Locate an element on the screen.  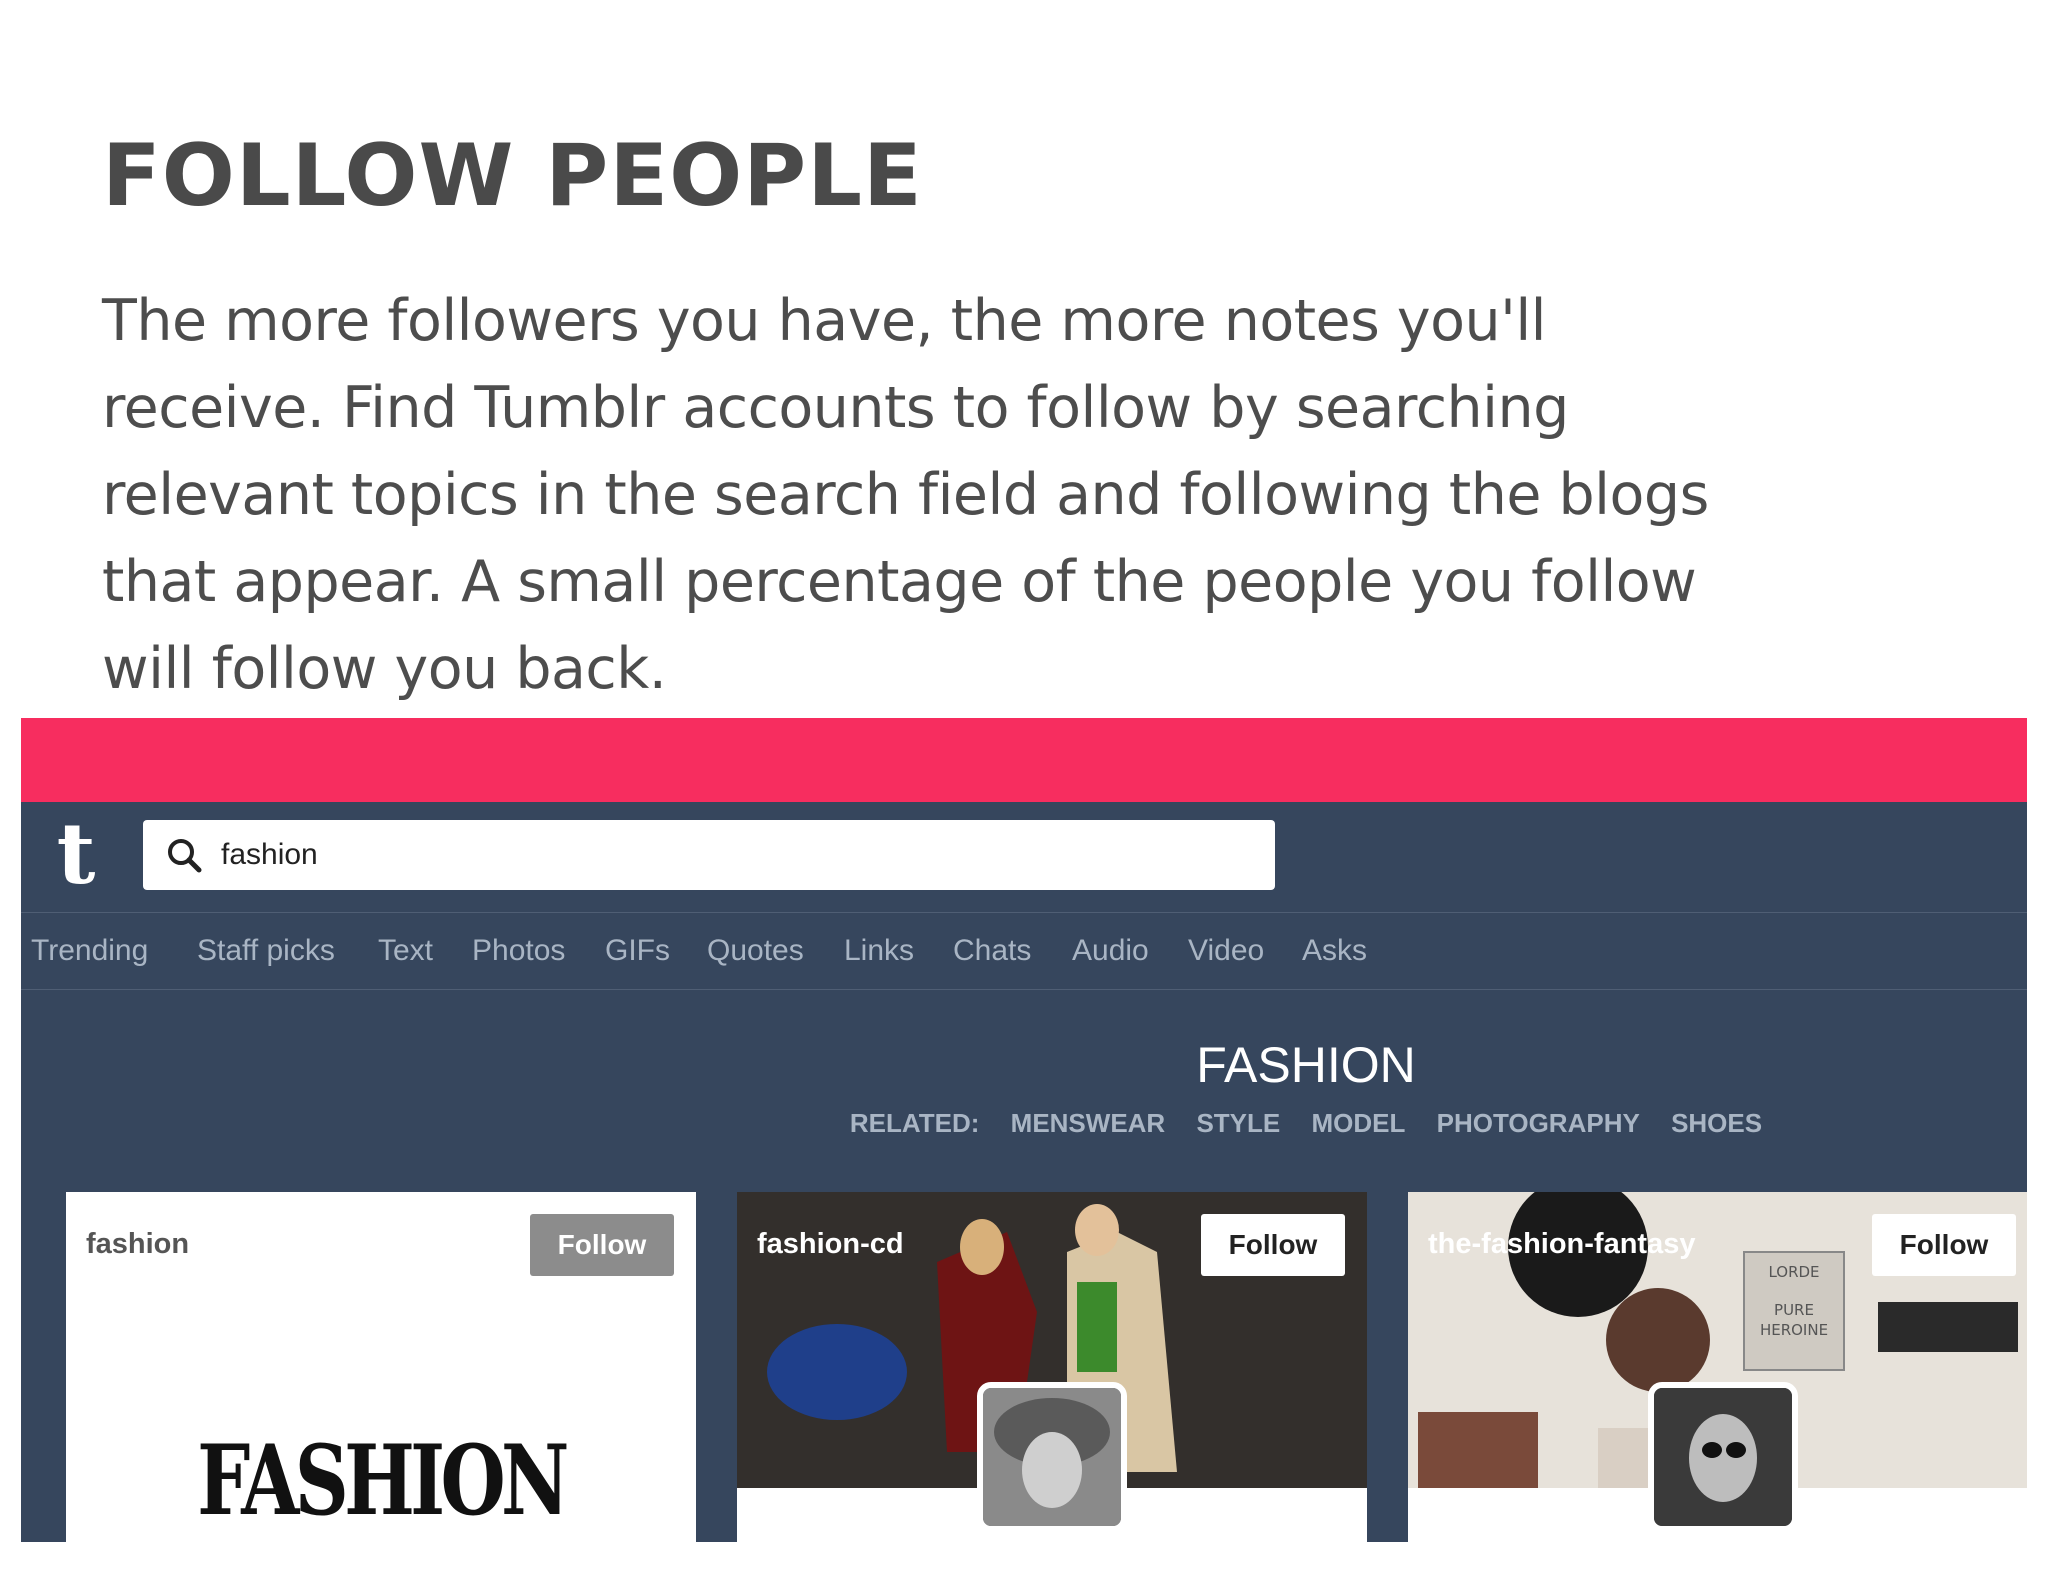
tab-quotes: Quotes is located at coordinates (755, 951).